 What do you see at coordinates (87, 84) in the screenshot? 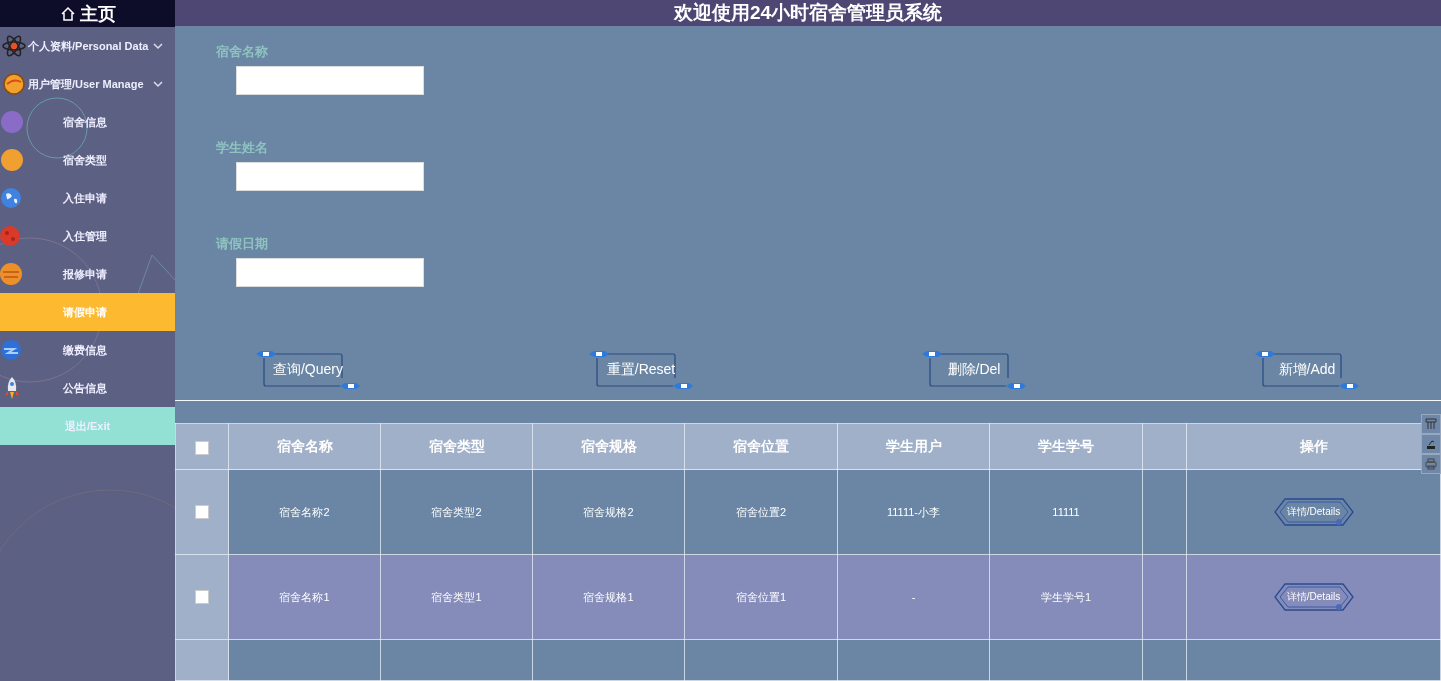
I see `sidebar-item: 用户管理/User Manage` at bounding box center [87, 84].